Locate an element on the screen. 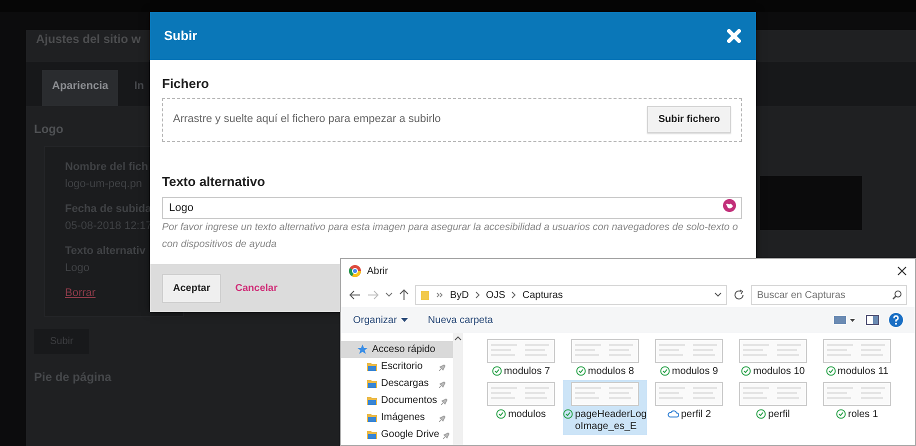  help-text: Por favor ingrese un texto alternativo para esta imagen para asegurar la accesibilidad a usuarios con navegadores de solo-texto o con dispositivos de ayuda is located at coordinates (450, 236).